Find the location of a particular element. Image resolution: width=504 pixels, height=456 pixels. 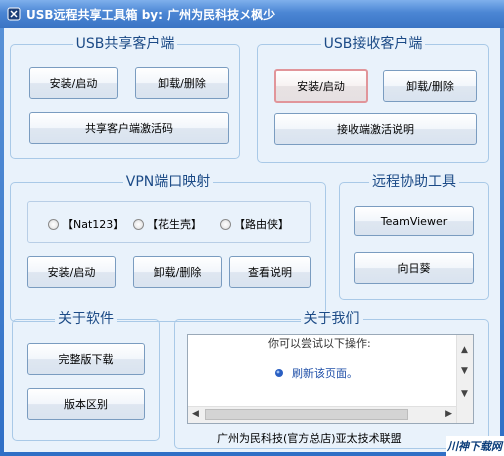

web-browser-panel: 你可以尝试以下操作: 刷新该页面。 ▲ ▼ ▼ ◀ ▶ is located at coordinates (330, 379).